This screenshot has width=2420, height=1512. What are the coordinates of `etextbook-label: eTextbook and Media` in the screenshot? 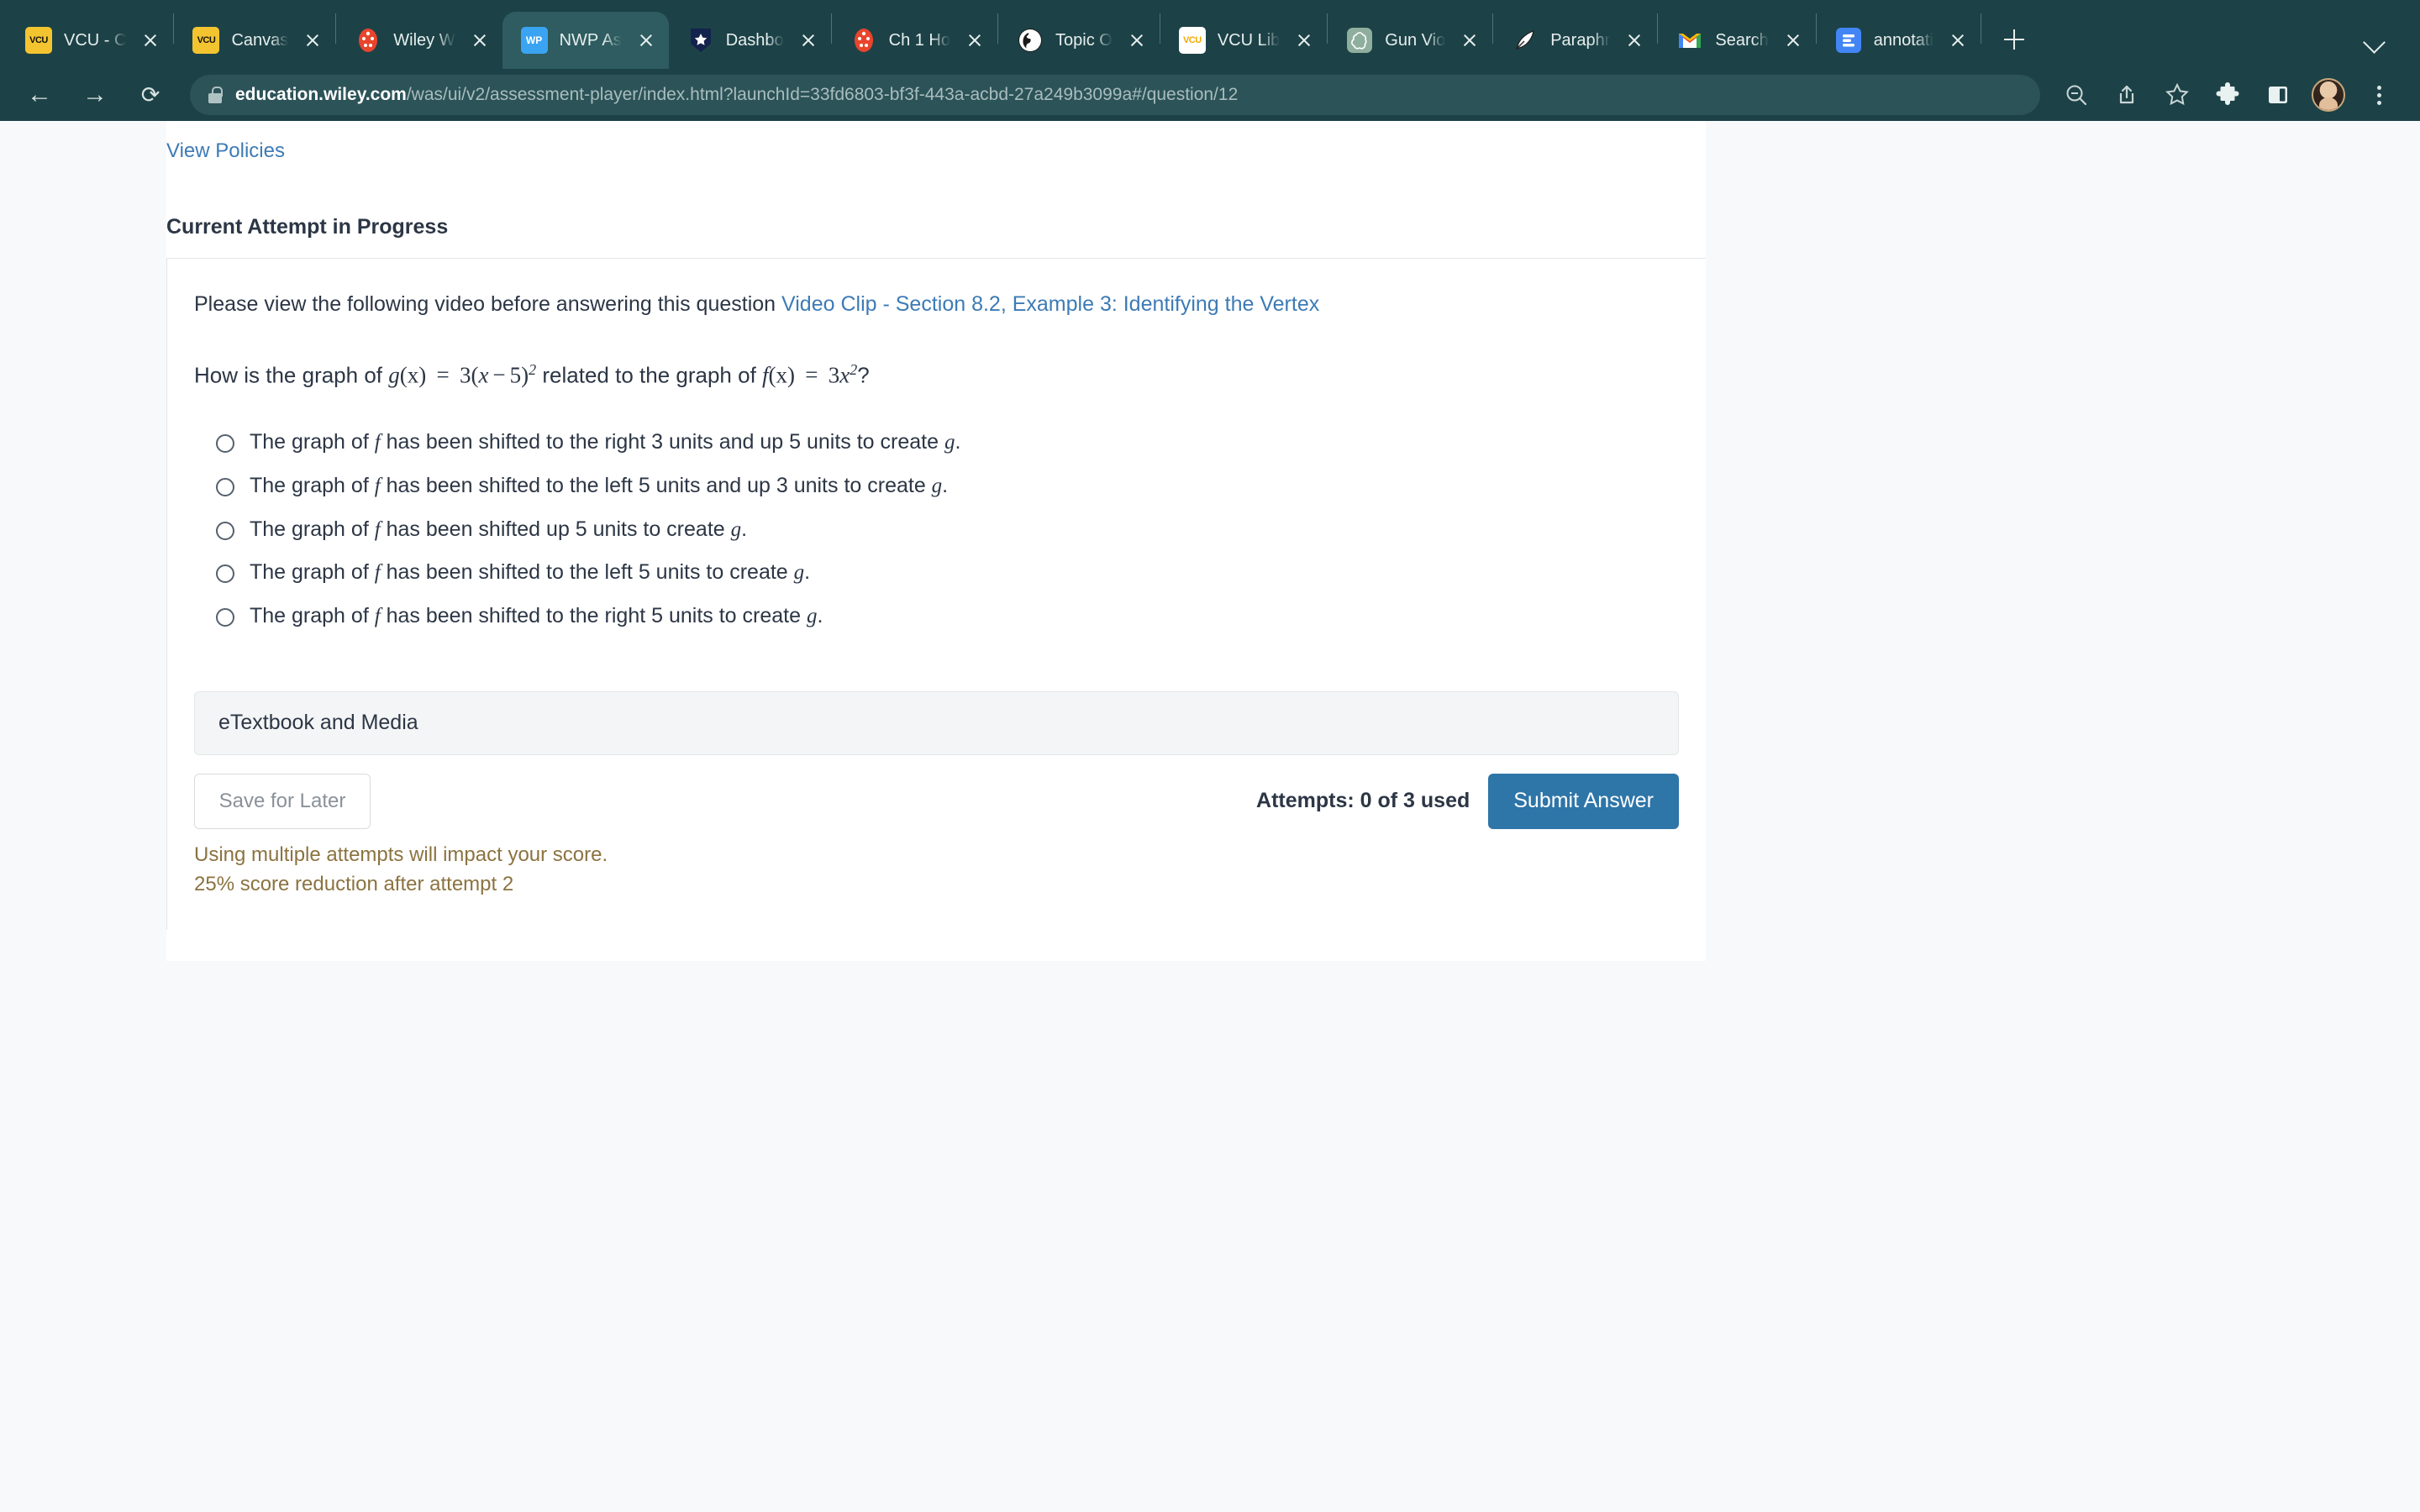 It's located at (318, 723).